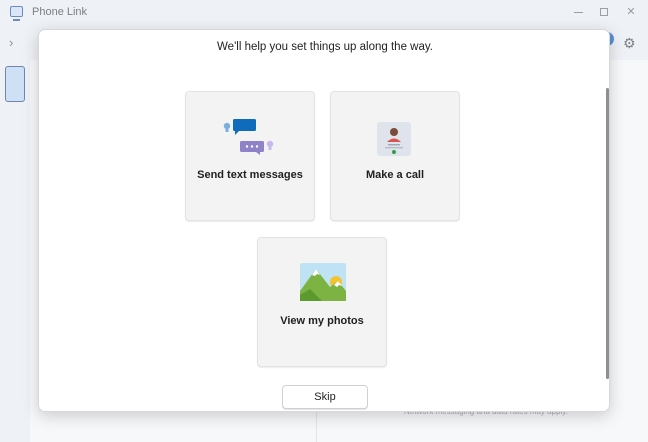 The height and width of the screenshot is (442, 648). What do you see at coordinates (324, 13) in the screenshot?
I see `title-bar: Phone Link ✕` at bounding box center [324, 13].